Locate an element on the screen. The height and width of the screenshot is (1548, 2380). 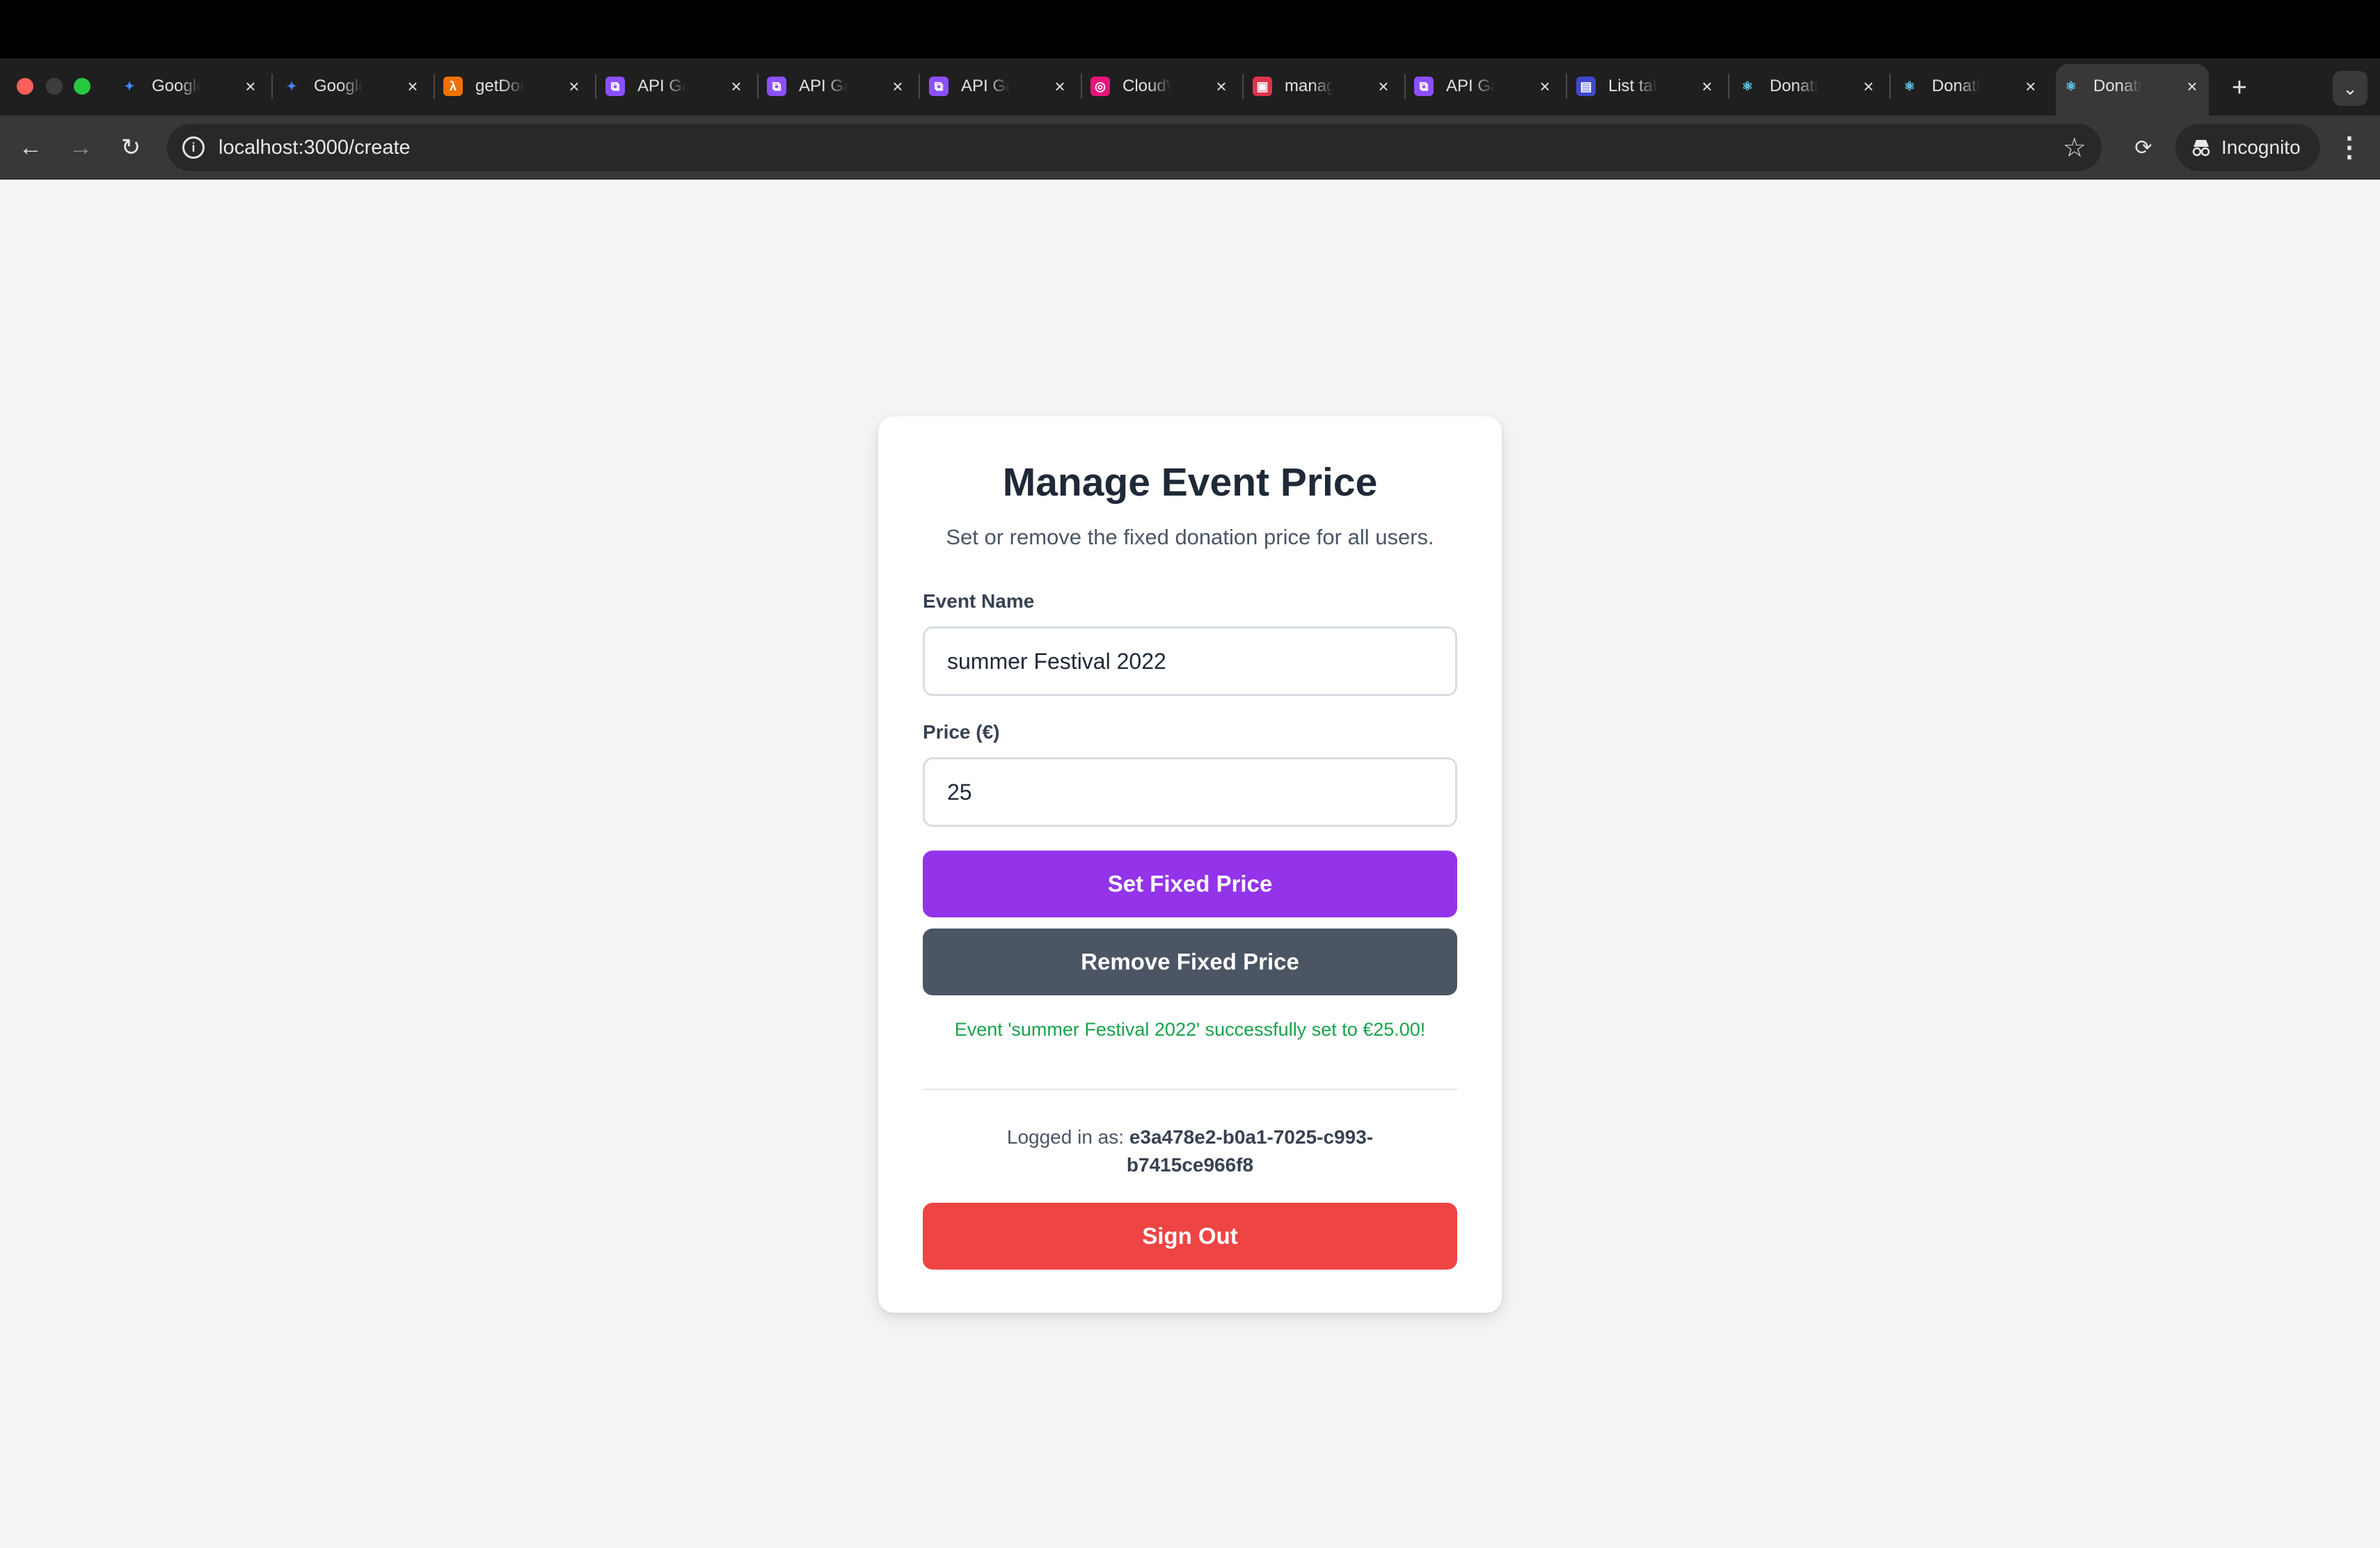
new-tab-button: + is located at coordinates (2239, 87).